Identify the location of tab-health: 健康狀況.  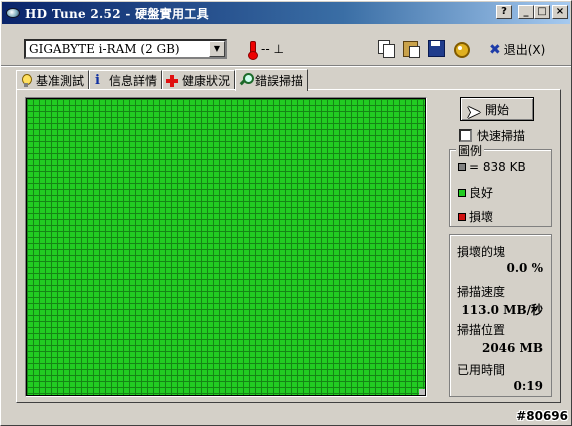
(199, 80).